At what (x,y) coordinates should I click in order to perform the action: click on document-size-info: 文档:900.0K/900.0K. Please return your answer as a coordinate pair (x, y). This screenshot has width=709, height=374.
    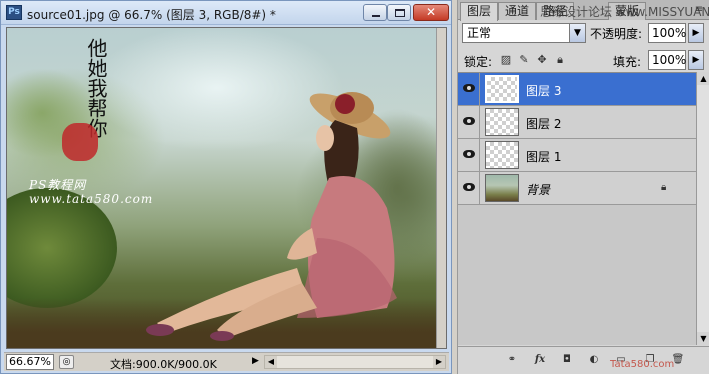
    Looking at the image, I should click on (163, 364).